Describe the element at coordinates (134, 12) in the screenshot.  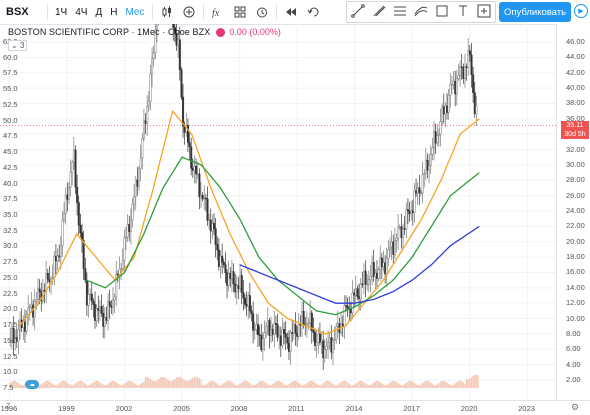
I see `interval-month: Мес` at that location.